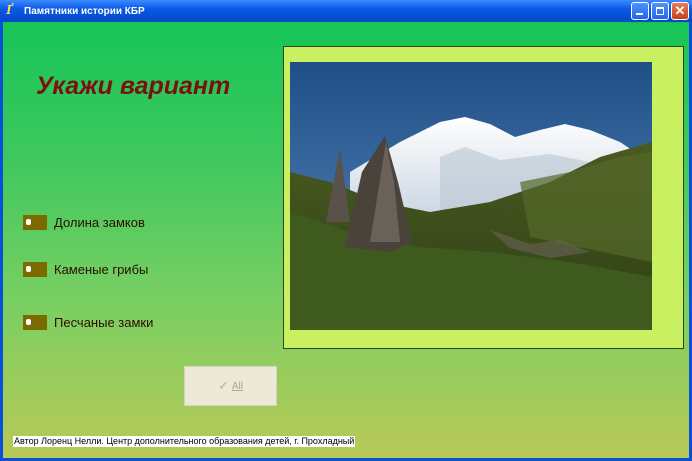 This screenshot has width=692, height=461. I want to click on question-heading: Укажи вариант, so click(133, 86).